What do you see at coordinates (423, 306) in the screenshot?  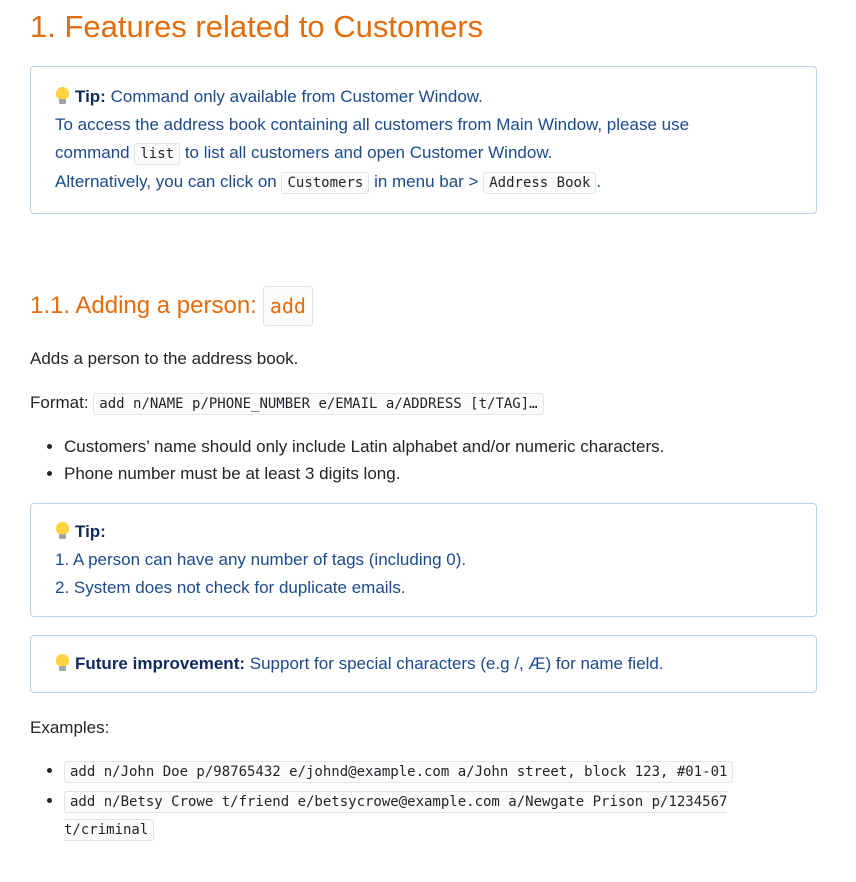 I see `subsection-title: 1.1. Adding a person: add` at bounding box center [423, 306].